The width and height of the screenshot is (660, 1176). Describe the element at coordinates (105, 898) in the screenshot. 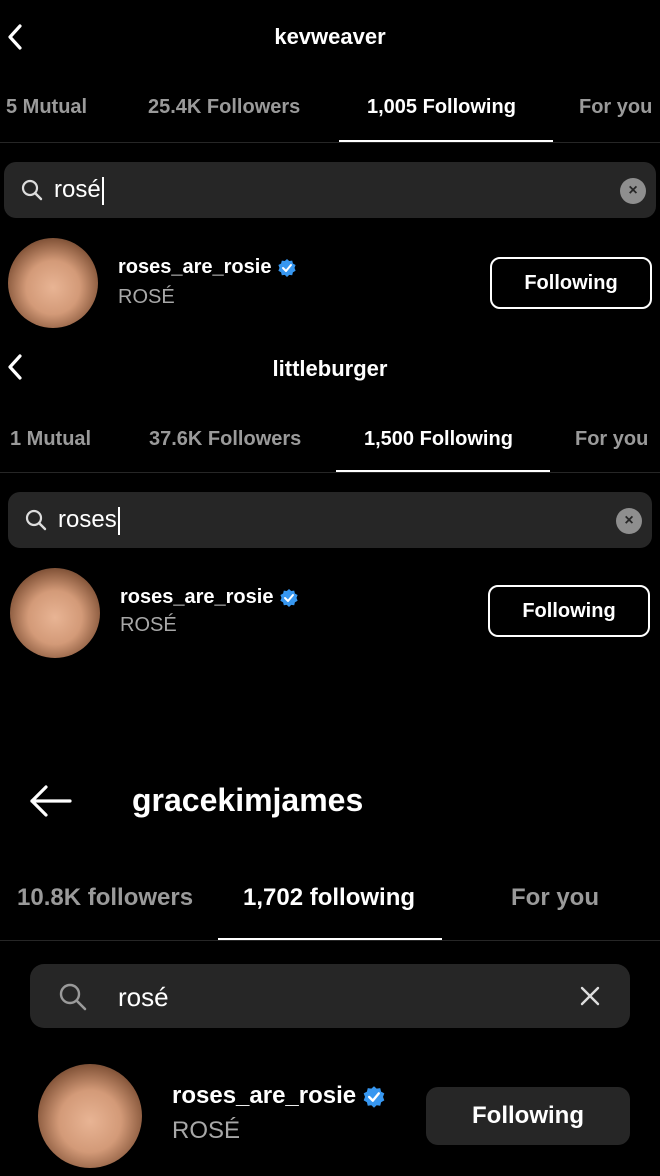

I see `tab-followers: 10.8K followers` at that location.